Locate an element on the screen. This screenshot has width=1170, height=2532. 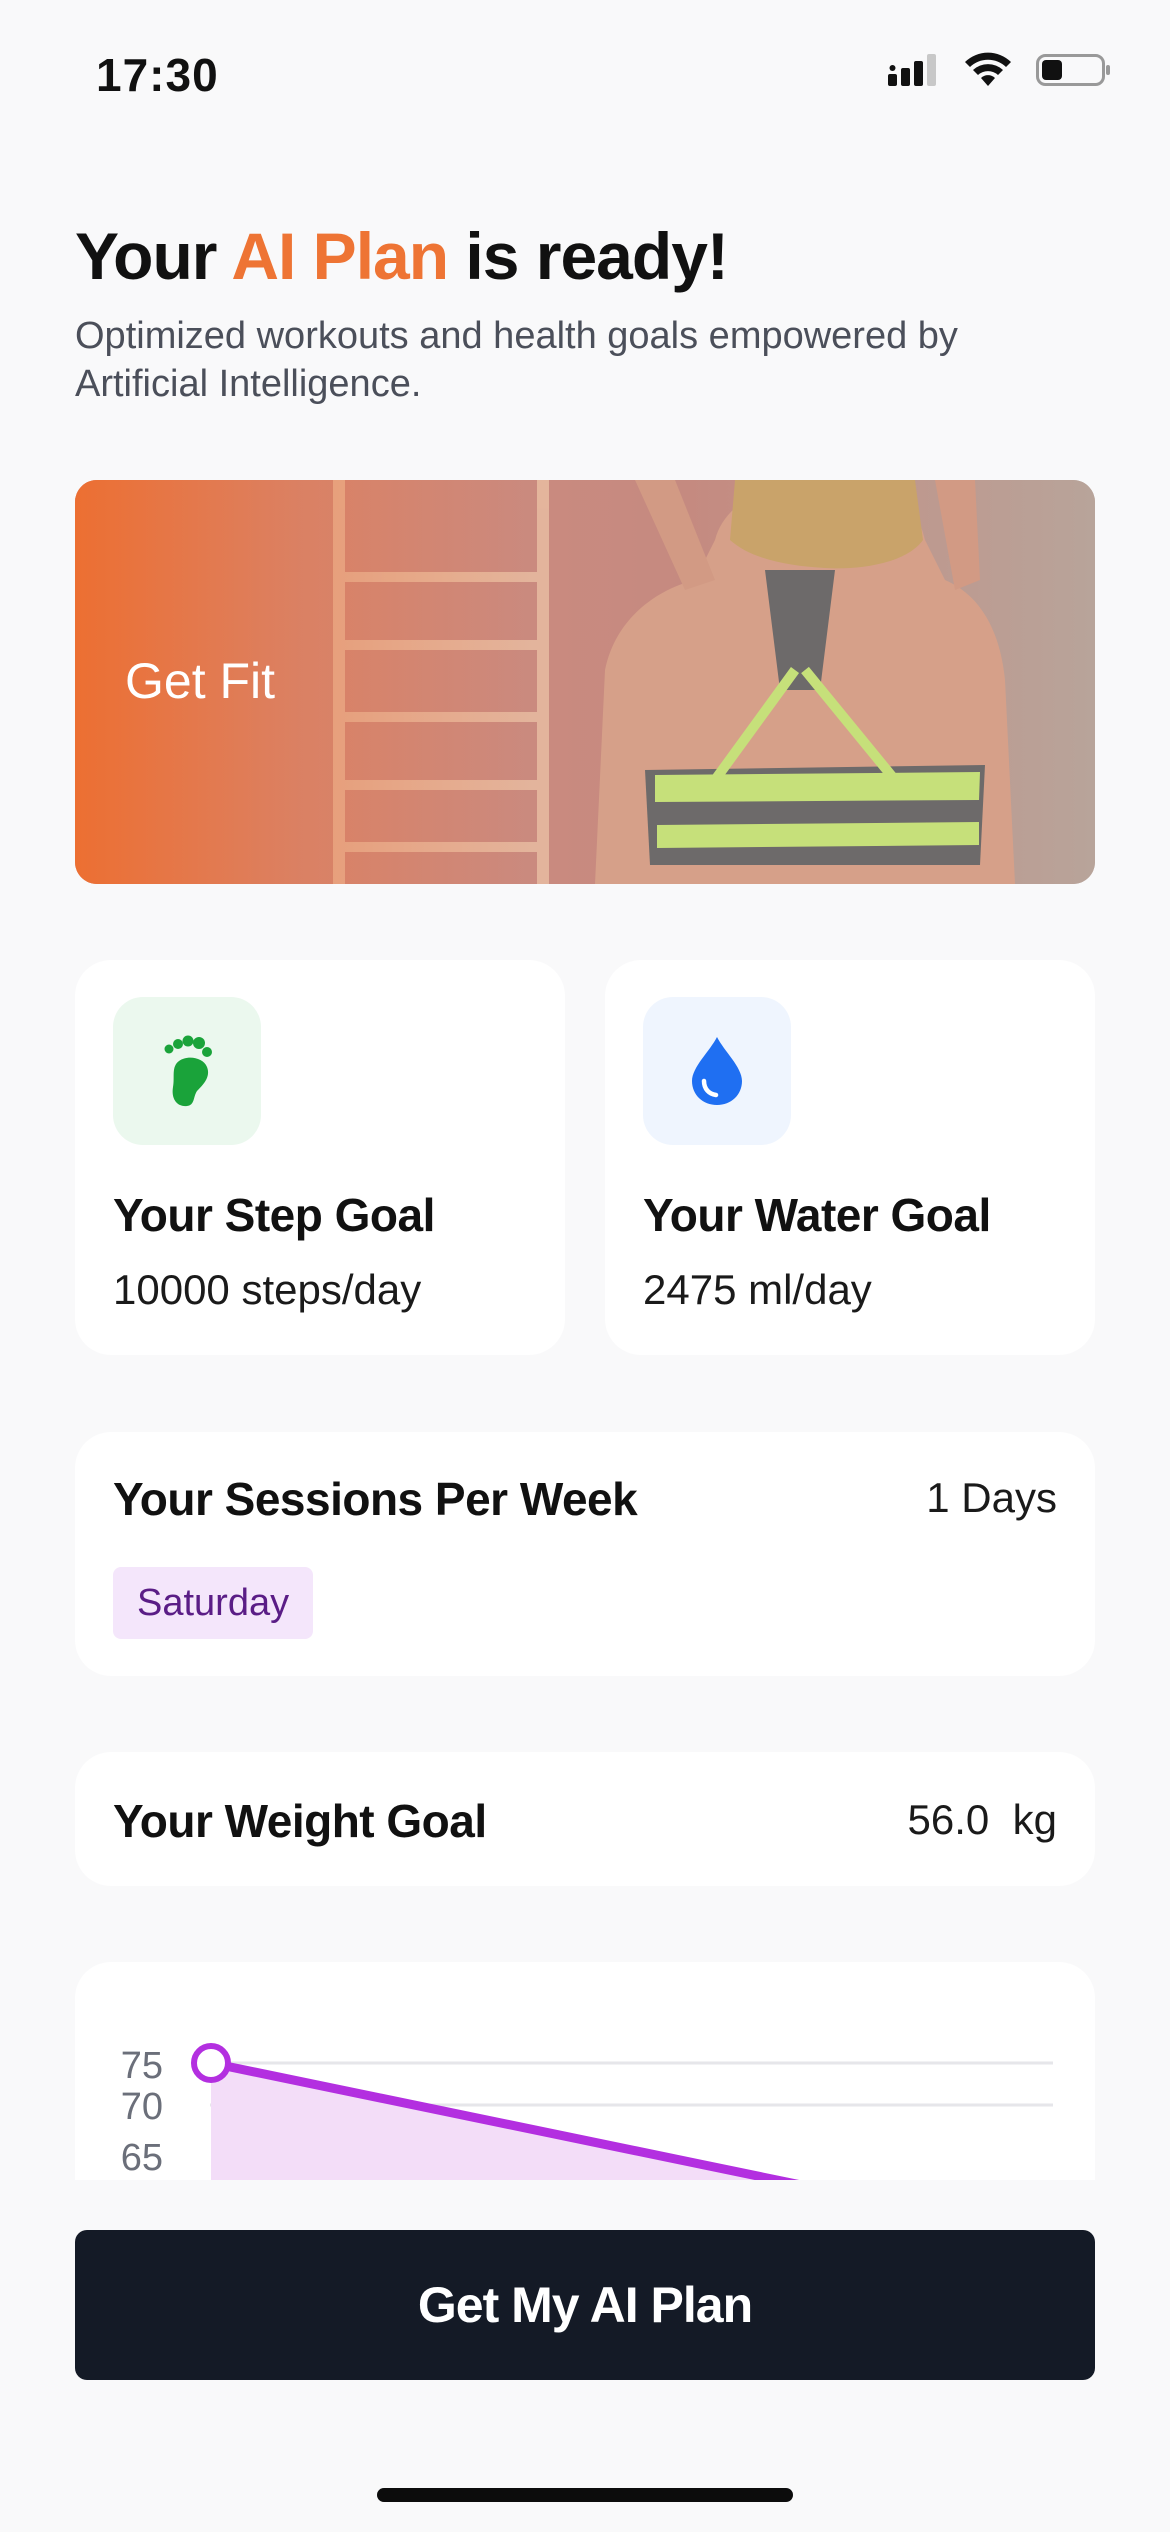
area-fill is located at coordinates (494, 2121).